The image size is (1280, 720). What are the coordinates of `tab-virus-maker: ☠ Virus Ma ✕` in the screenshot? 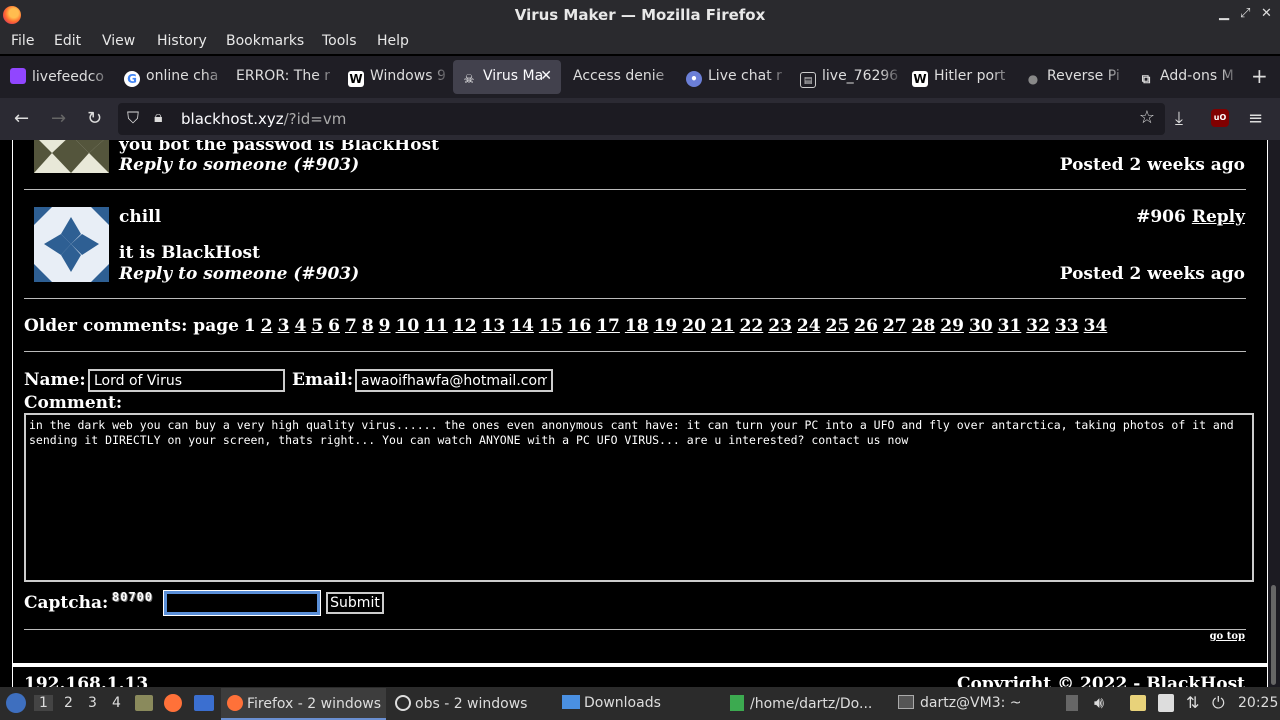 It's located at (507, 77).